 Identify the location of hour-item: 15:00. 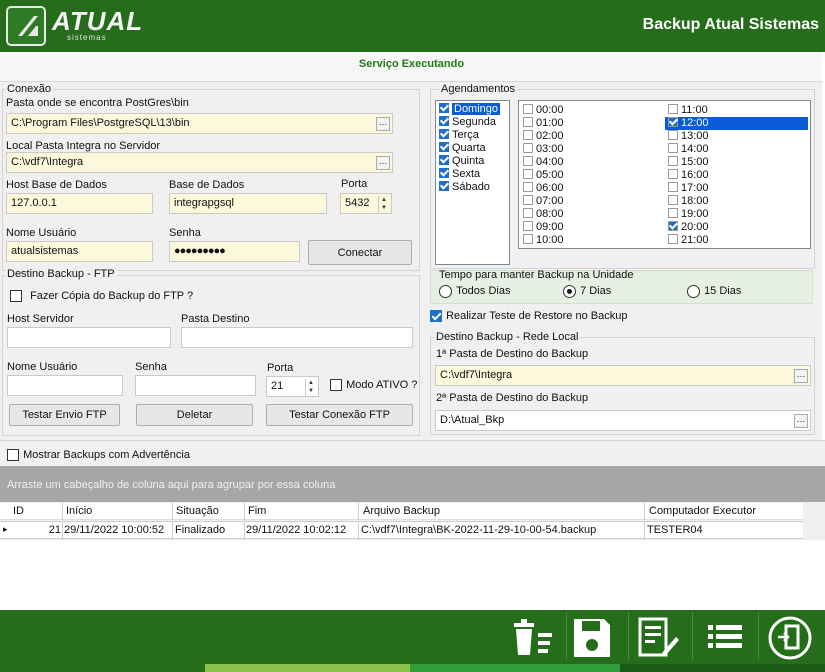
(736, 162).